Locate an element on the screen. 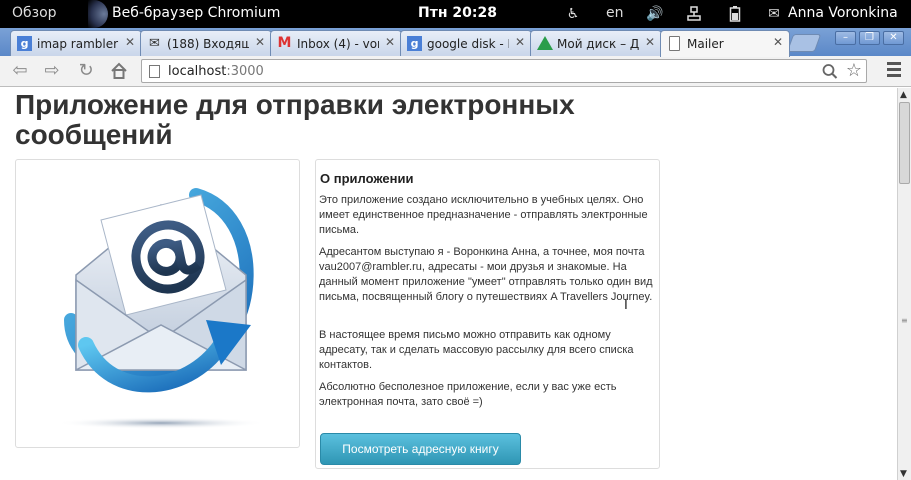 The width and height of the screenshot is (911, 480). app-menu-glow is located at coordinates (98, 14).